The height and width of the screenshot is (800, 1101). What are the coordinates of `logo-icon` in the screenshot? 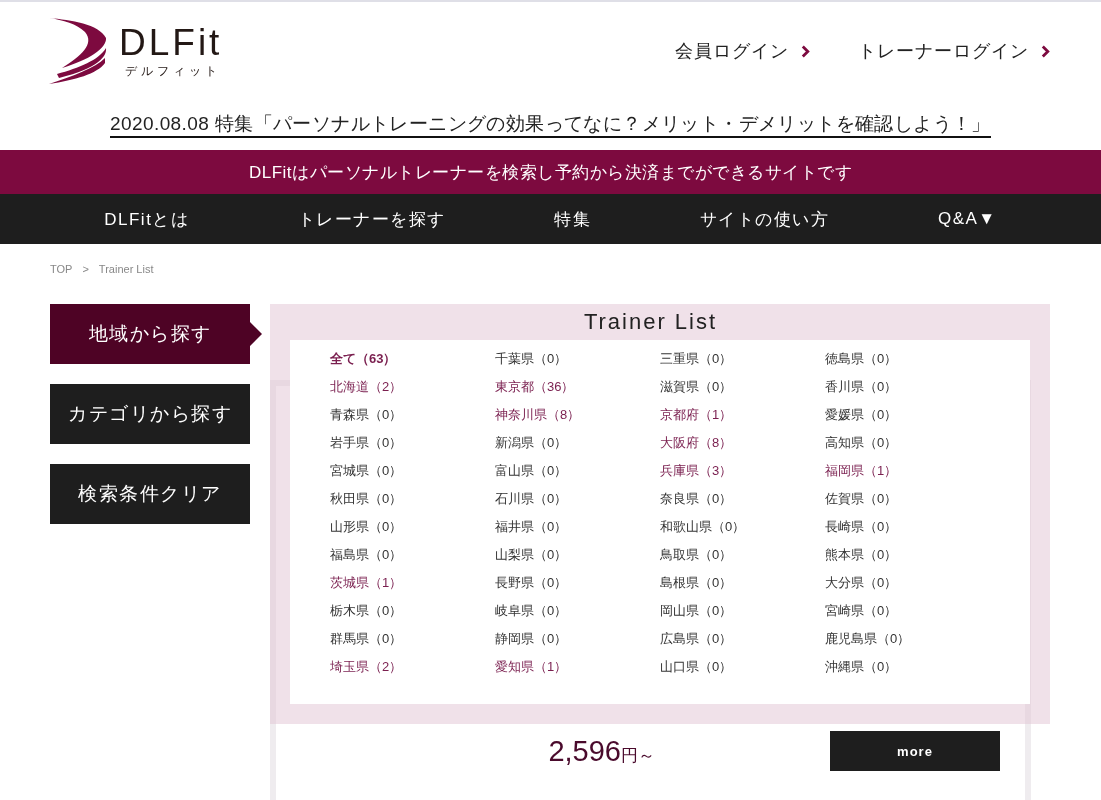 It's located at (78, 51).